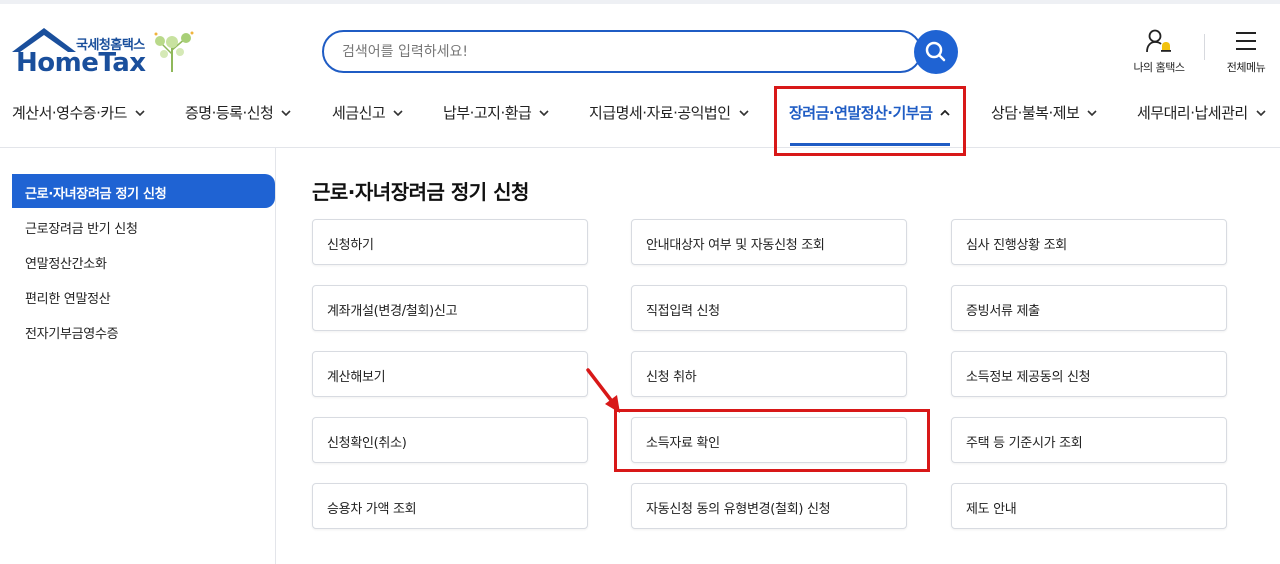  Describe the element at coordinates (769, 308) in the screenshot. I see `menu-card: 직접입력 신청` at that location.